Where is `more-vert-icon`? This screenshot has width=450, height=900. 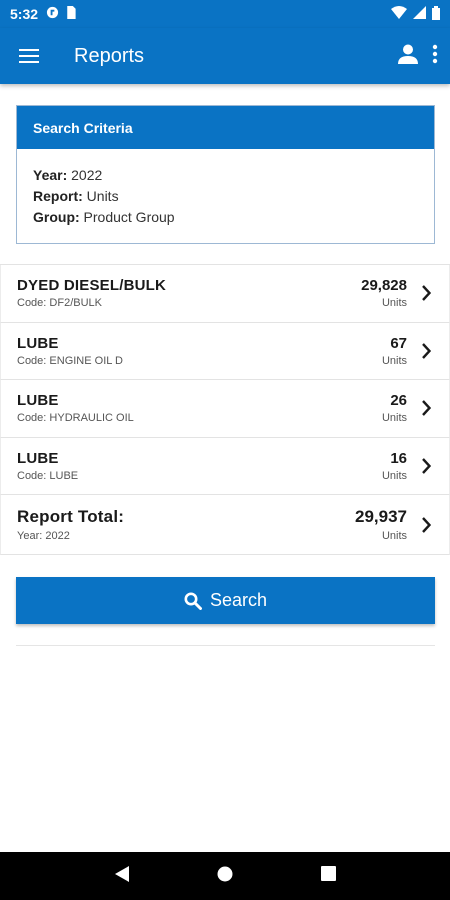 more-vert-icon is located at coordinates (435, 56).